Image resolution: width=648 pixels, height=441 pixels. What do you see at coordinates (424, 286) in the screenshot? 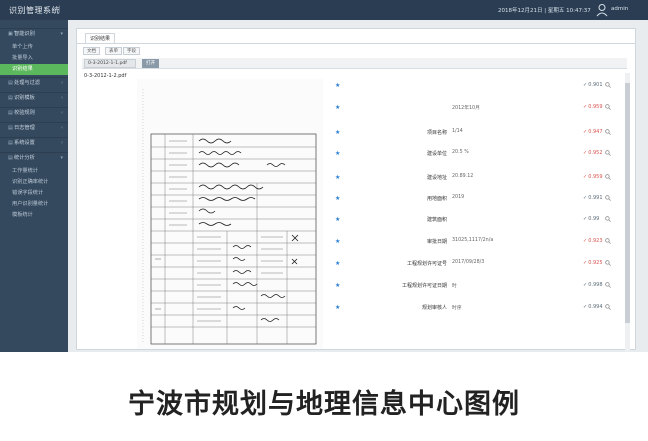
I see `field-label: 工程规划许可证日期` at bounding box center [424, 286].